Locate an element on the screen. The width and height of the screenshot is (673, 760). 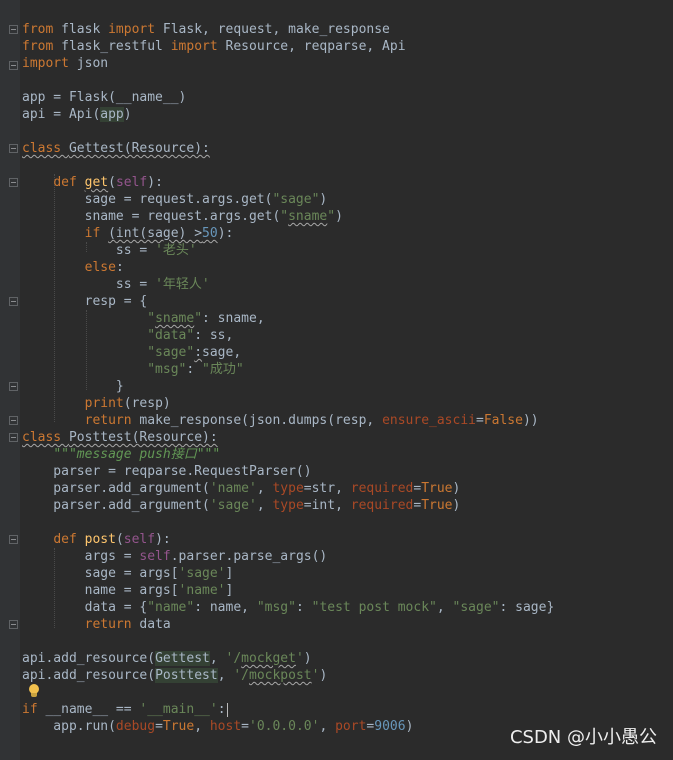
code-line: "sage":sage, is located at coordinates (288, 352).